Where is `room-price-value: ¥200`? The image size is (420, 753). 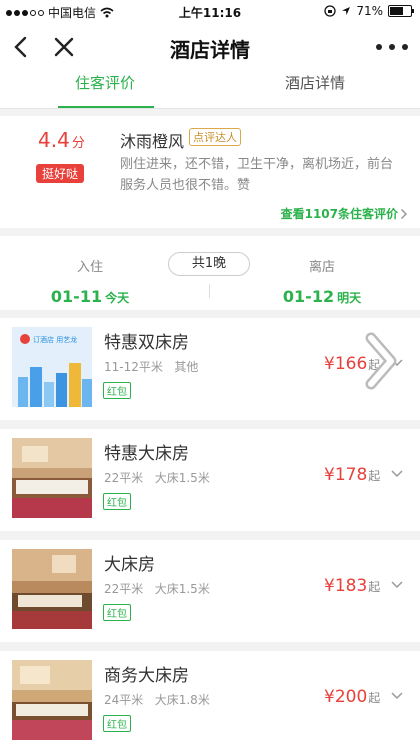
room-price-value: ¥200 is located at coordinates (346, 697).